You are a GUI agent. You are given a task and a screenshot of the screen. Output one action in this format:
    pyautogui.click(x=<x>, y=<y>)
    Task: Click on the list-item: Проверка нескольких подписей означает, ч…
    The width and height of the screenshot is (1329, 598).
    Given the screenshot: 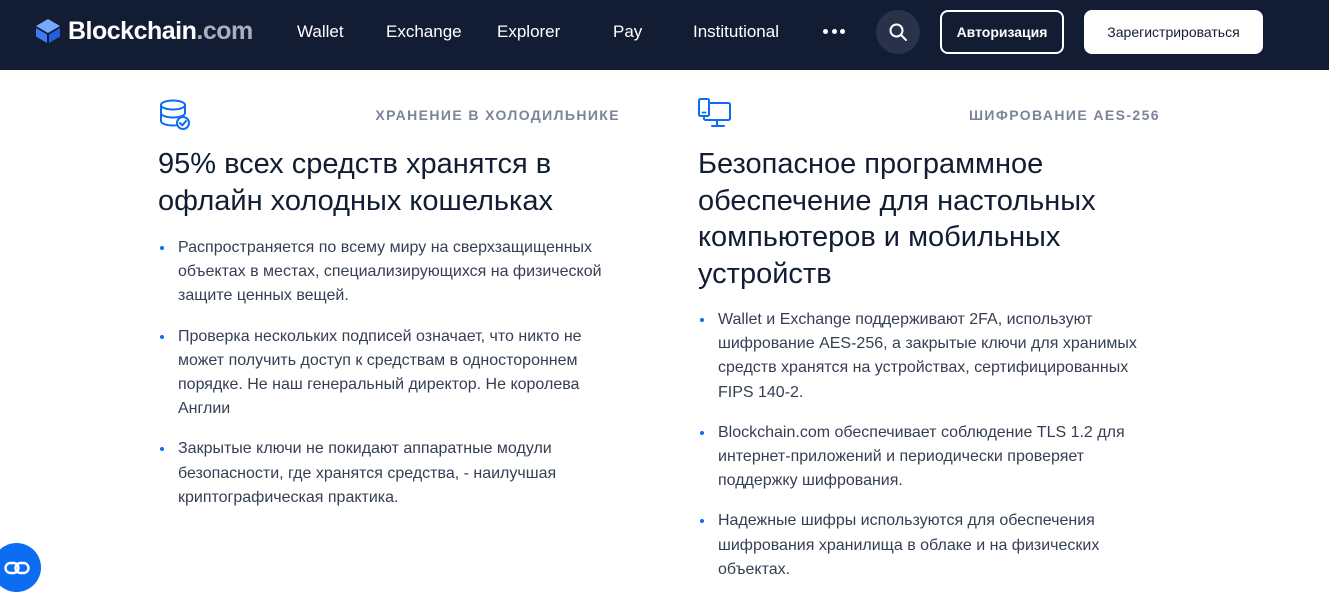 What is the action you would take?
    pyautogui.click(x=389, y=373)
    